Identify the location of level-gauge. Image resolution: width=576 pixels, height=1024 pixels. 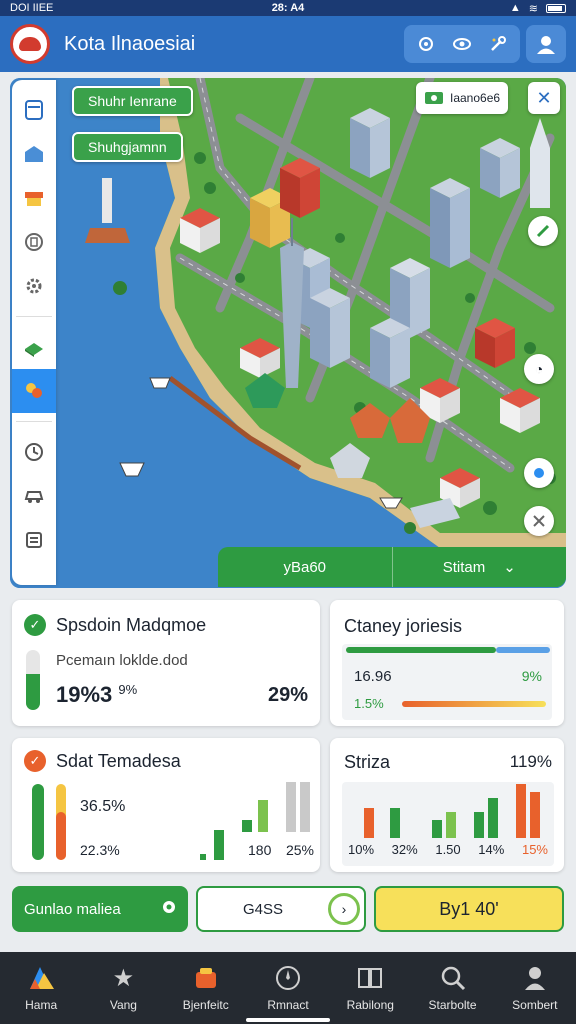
(33, 680).